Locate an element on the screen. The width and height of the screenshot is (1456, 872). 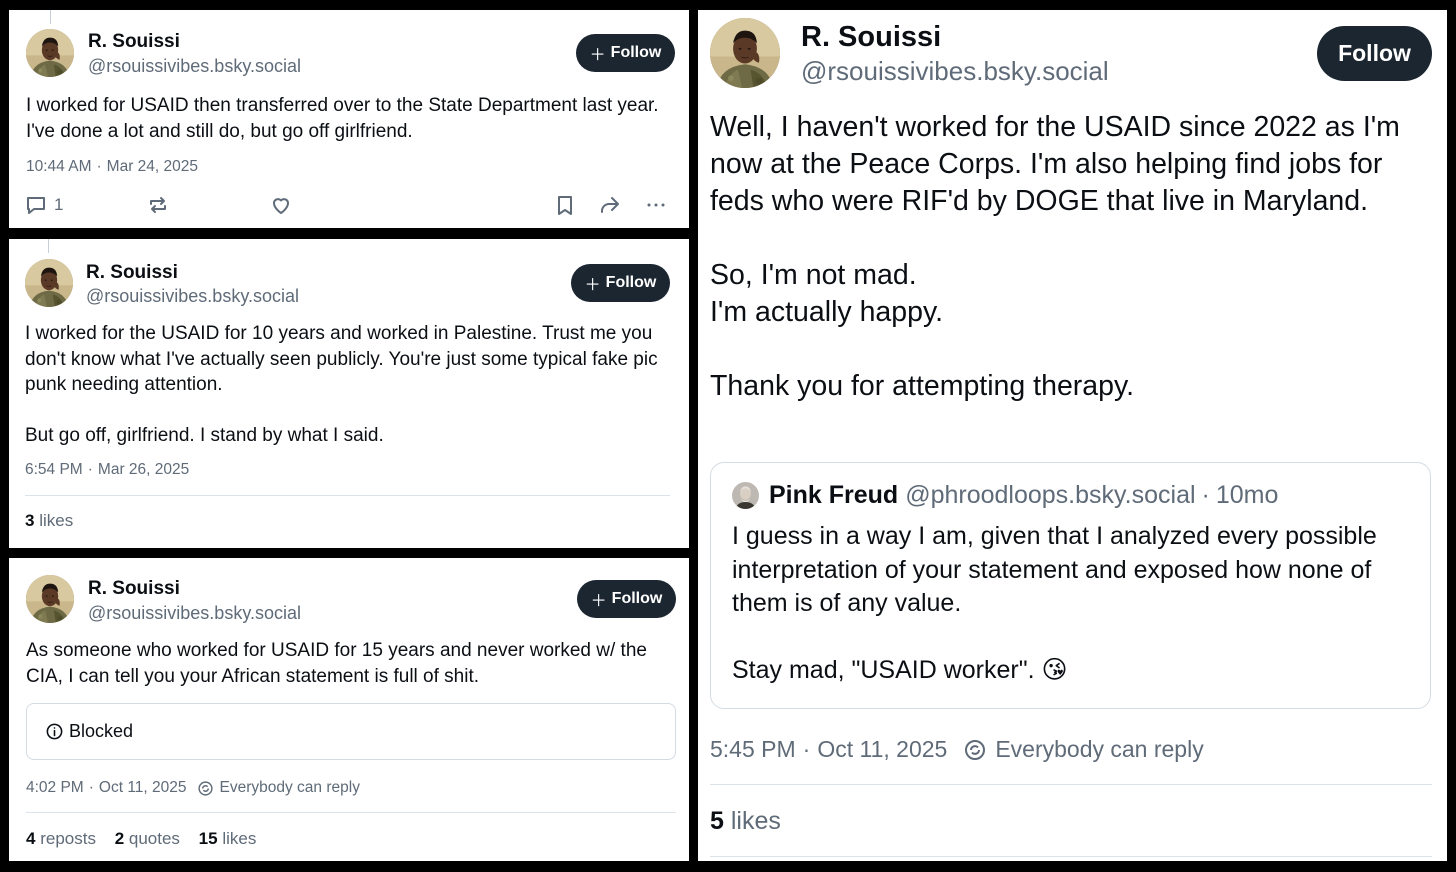
more-button is located at coordinates (656, 205).